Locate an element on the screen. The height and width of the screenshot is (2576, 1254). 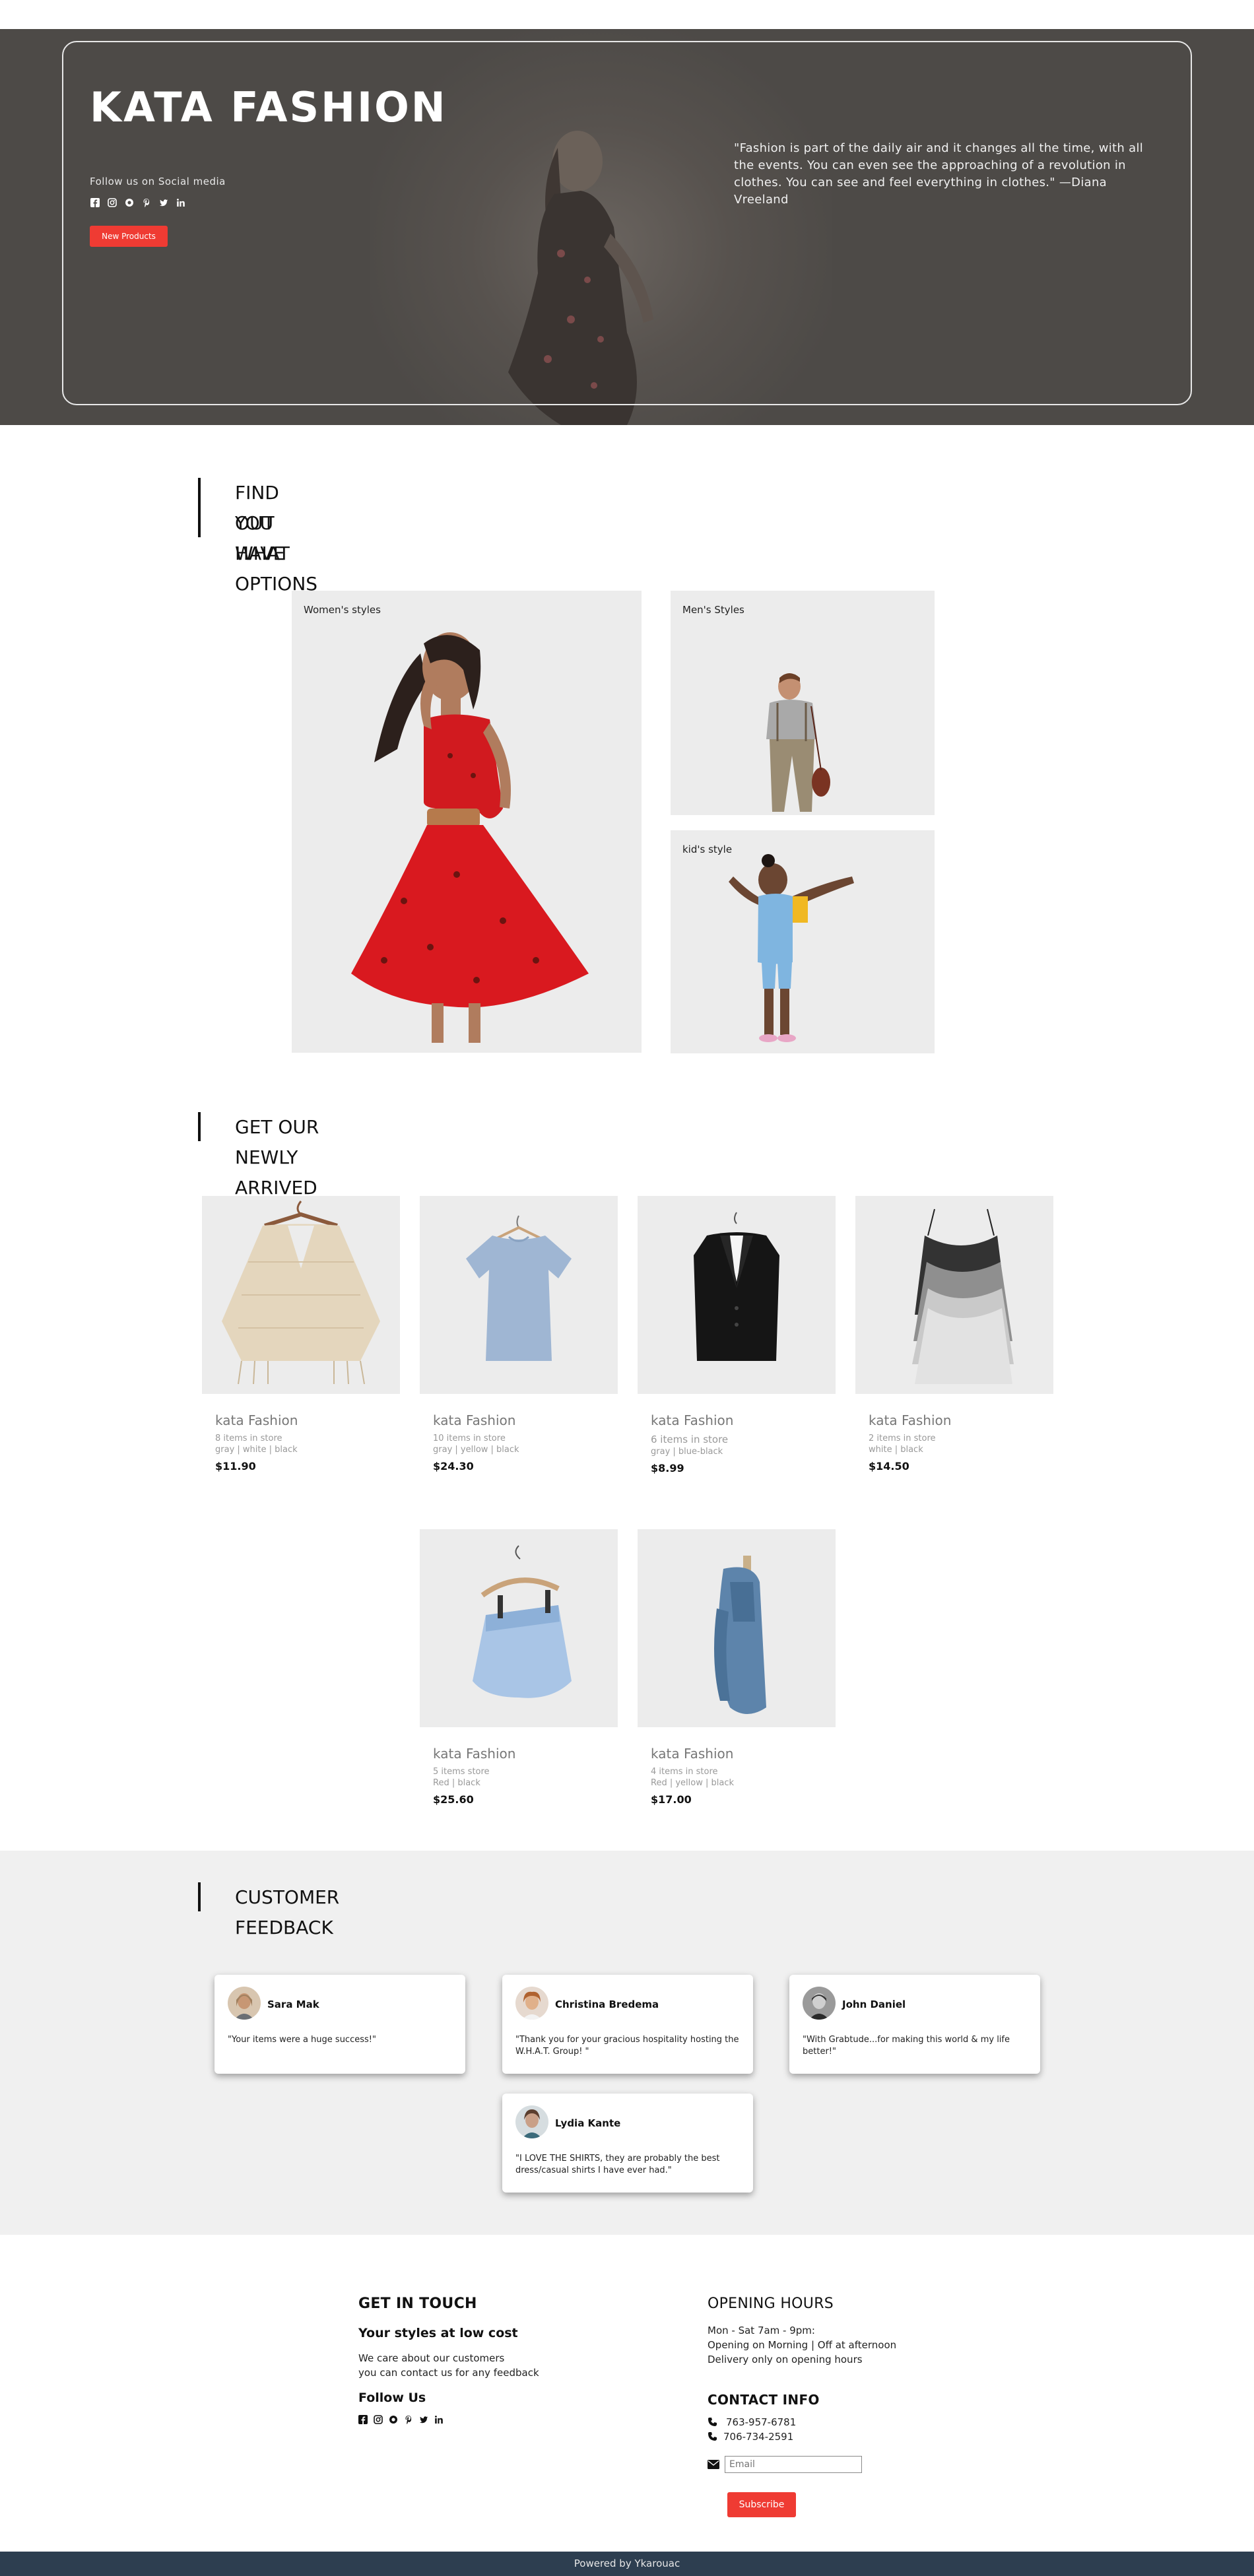
product-colors: Red | yellow | black is located at coordinates (692, 1783).